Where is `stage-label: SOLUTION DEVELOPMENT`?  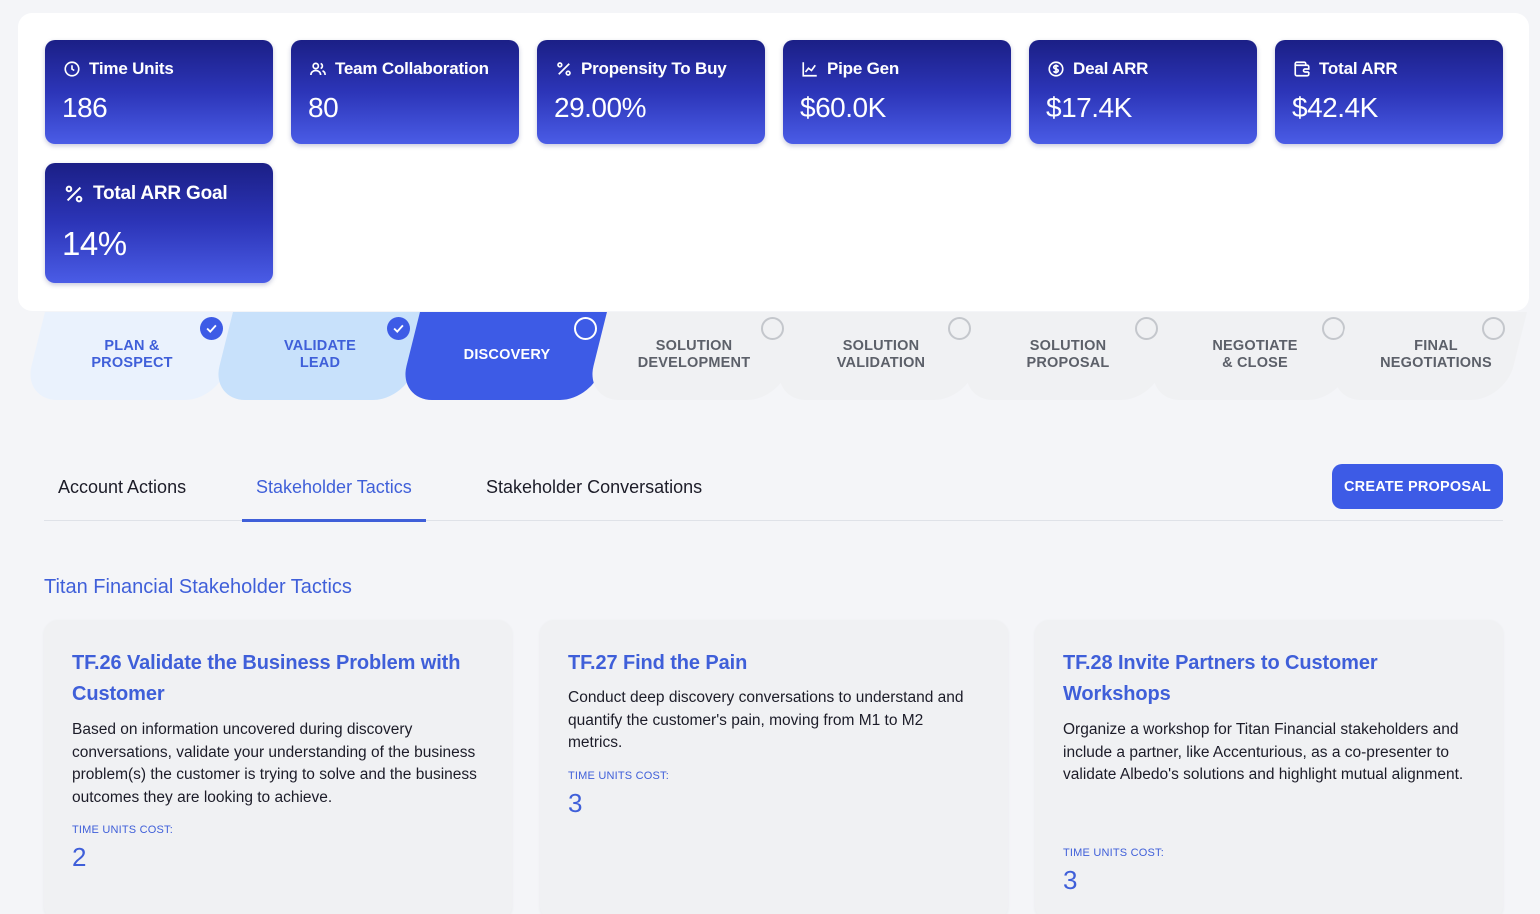 stage-label: SOLUTION DEVELOPMENT is located at coordinates (694, 354).